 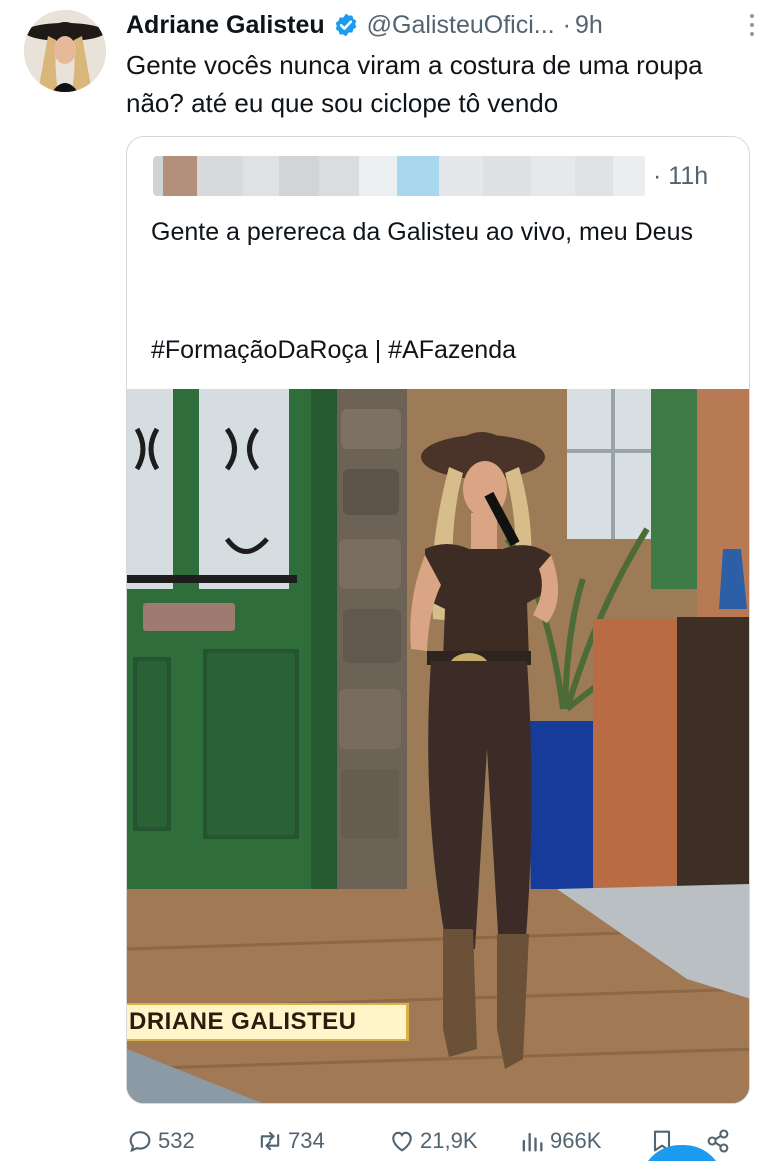 I want to click on retweet-count: 734, so click(x=306, y=1140).